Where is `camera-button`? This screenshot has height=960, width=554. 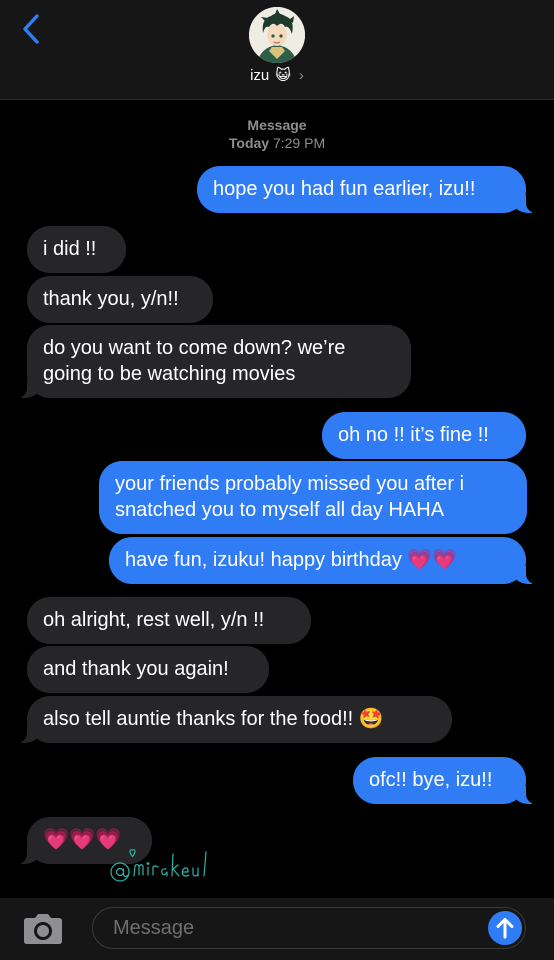 camera-button is located at coordinates (43, 929).